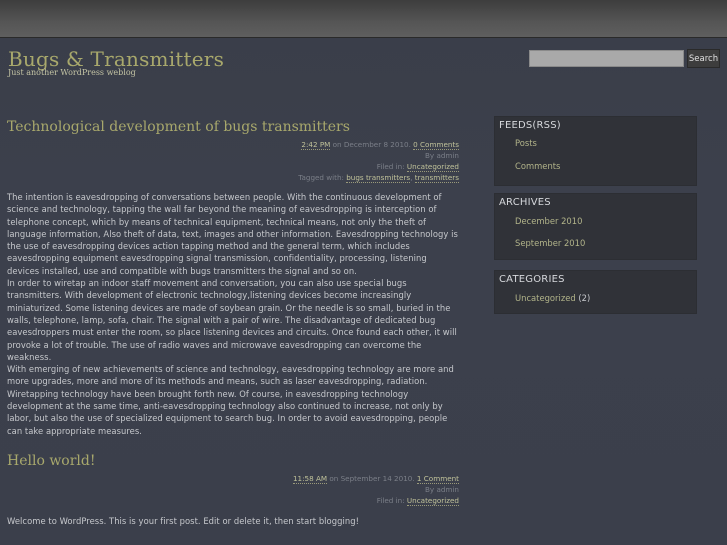 The height and width of the screenshot is (545, 727). Describe the element at coordinates (595, 292) in the screenshot. I see `categories-widget: CATEGORIES Uncategorized (2)` at that location.